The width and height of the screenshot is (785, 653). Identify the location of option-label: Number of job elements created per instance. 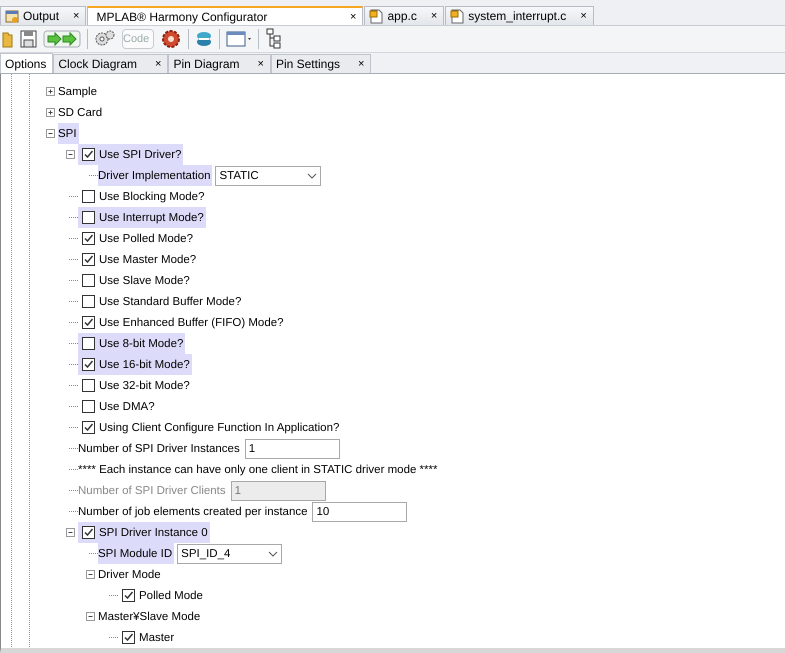
(193, 512).